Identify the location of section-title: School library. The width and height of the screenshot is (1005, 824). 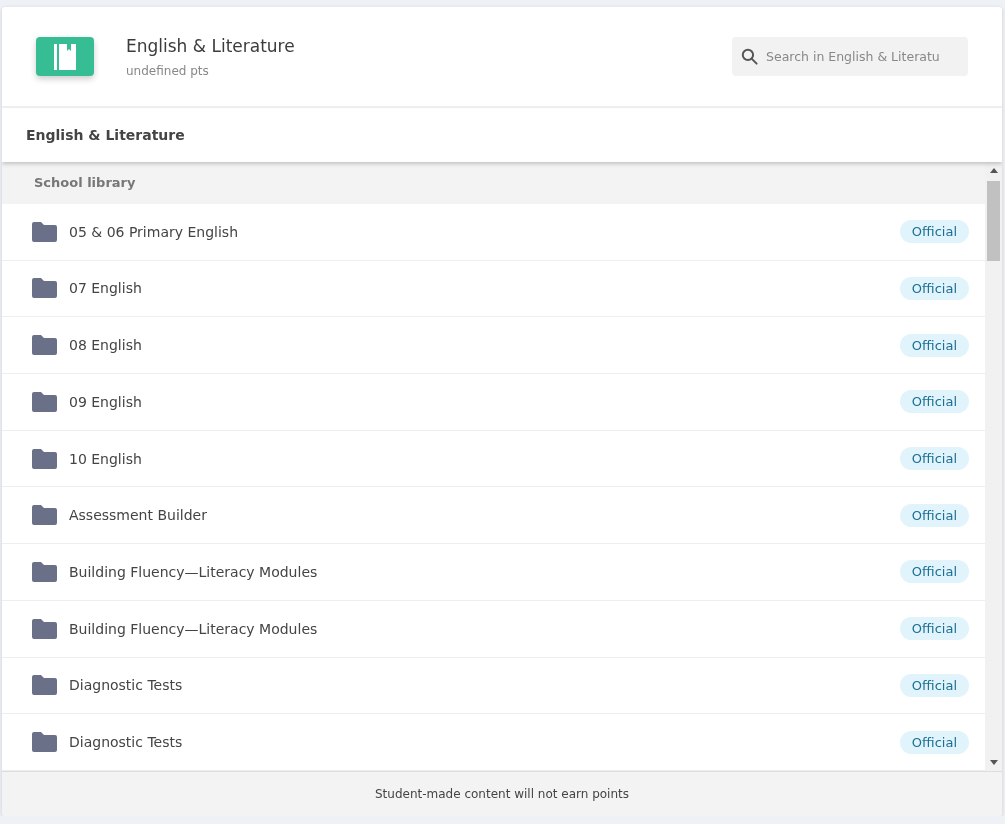
(85, 183).